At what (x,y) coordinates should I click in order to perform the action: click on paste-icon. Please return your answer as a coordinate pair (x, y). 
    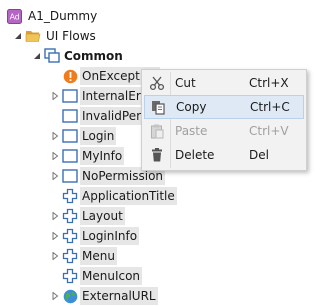
    Looking at the image, I should click on (157, 131).